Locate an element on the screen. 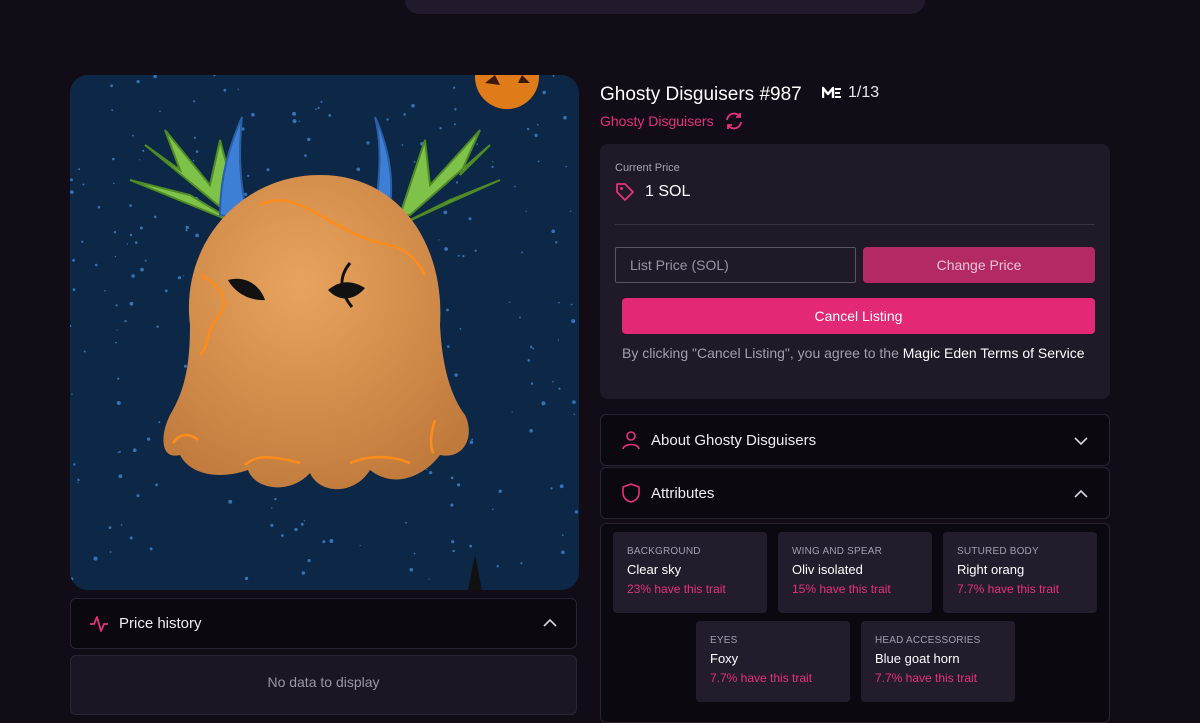 The height and width of the screenshot is (723, 1200). price-history-toggle: Price history is located at coordinates (323, 623).